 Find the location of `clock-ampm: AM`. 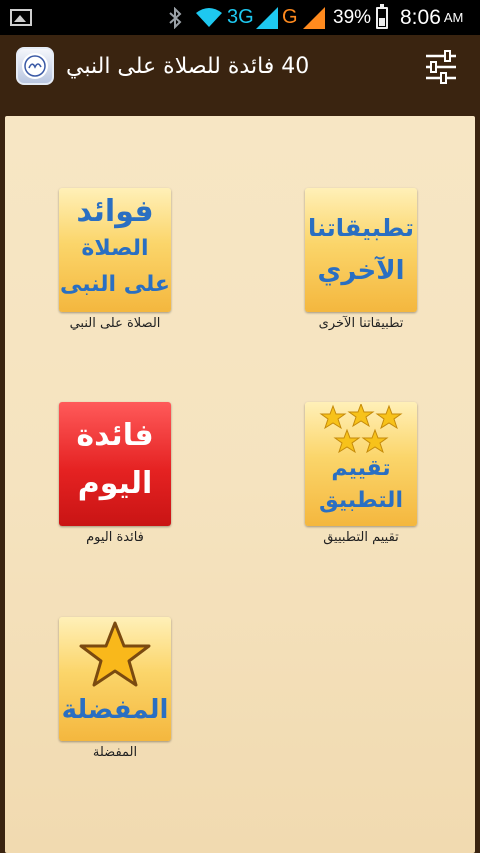

clock-ampm: AM is located at coordinates (453, 17).